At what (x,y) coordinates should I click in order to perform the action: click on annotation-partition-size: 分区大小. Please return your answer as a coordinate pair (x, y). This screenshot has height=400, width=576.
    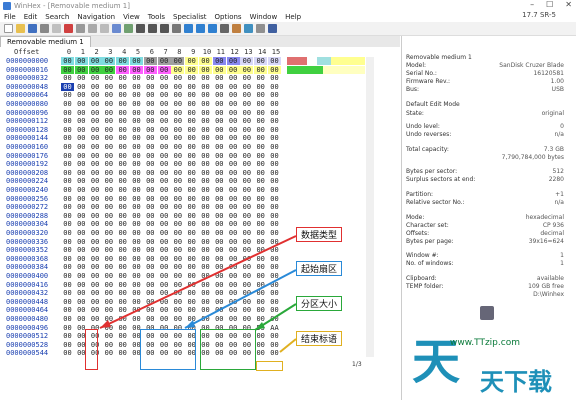
    Looking at the image, I should click on (319, 303).